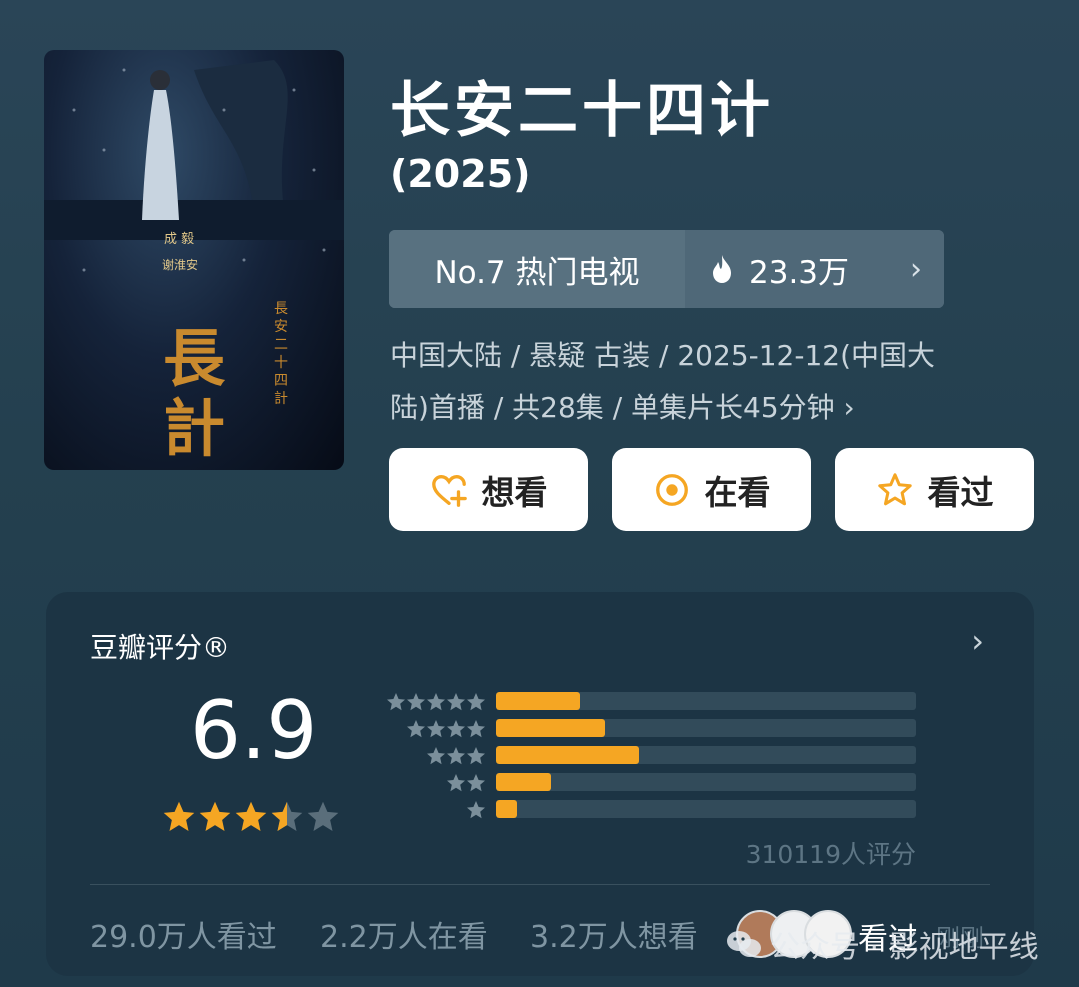 This screenshot has width=1079, height=987. What do you see at coordinates (460, 174) in the screenshot?
I see `movie-year: (2025)` at bounding box center [460, 174].